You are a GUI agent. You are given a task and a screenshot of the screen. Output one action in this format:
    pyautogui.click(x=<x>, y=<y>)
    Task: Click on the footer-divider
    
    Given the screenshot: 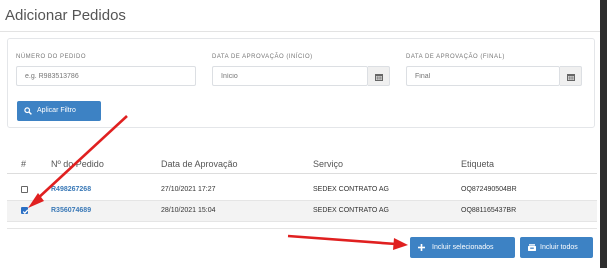 What is the action you would take?
    pyautogui.click(x=302, y=228)
    